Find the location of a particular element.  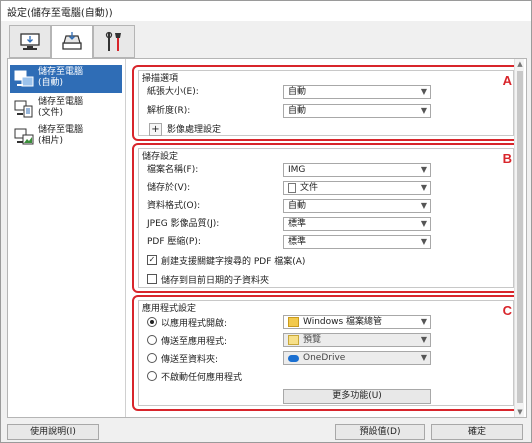

save-in-label: 儲存於(V): is located at coordinates (169, 188).